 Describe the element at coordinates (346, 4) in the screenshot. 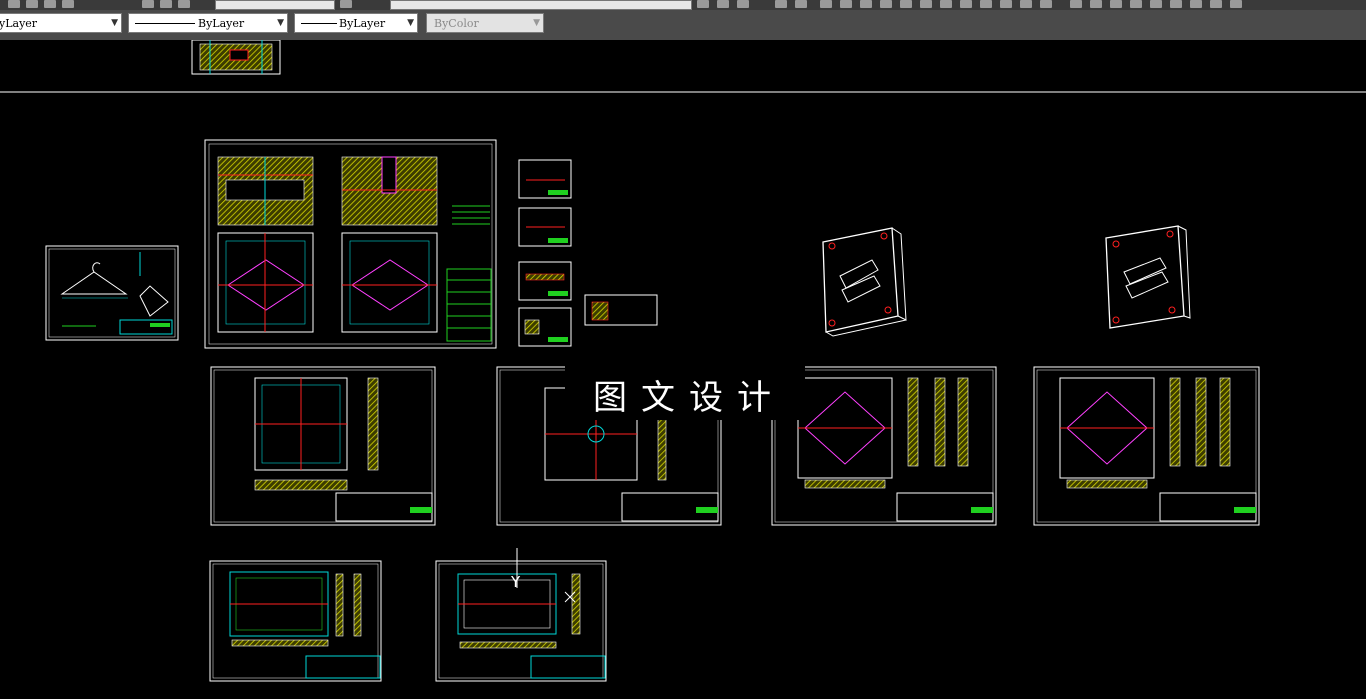

I see `layer-manager-icon` at that location.